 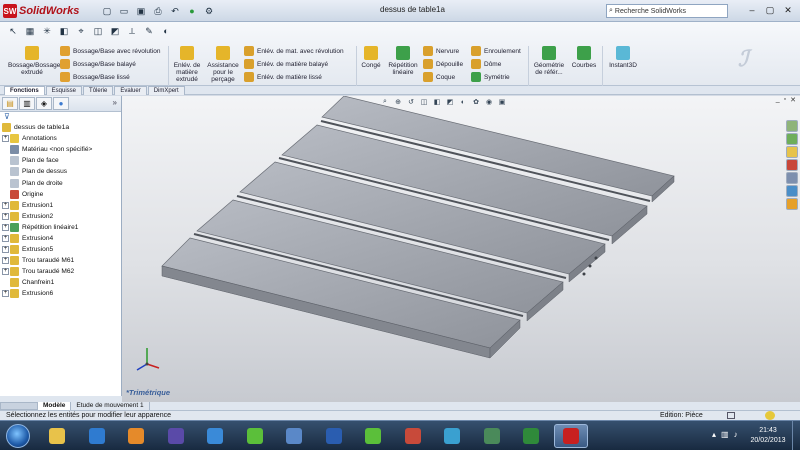 I want to click on tree-item: Plan de face, so click(x=61, y=160).